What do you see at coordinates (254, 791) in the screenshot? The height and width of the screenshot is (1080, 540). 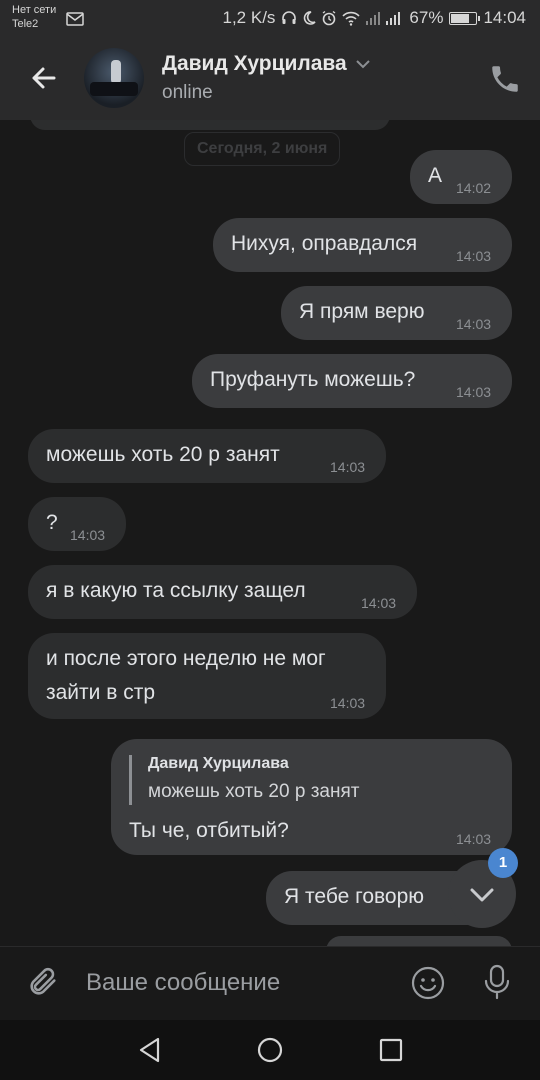 I see `reply-text: можешь хоть 20 р занят` at bounding box center [254, 791].